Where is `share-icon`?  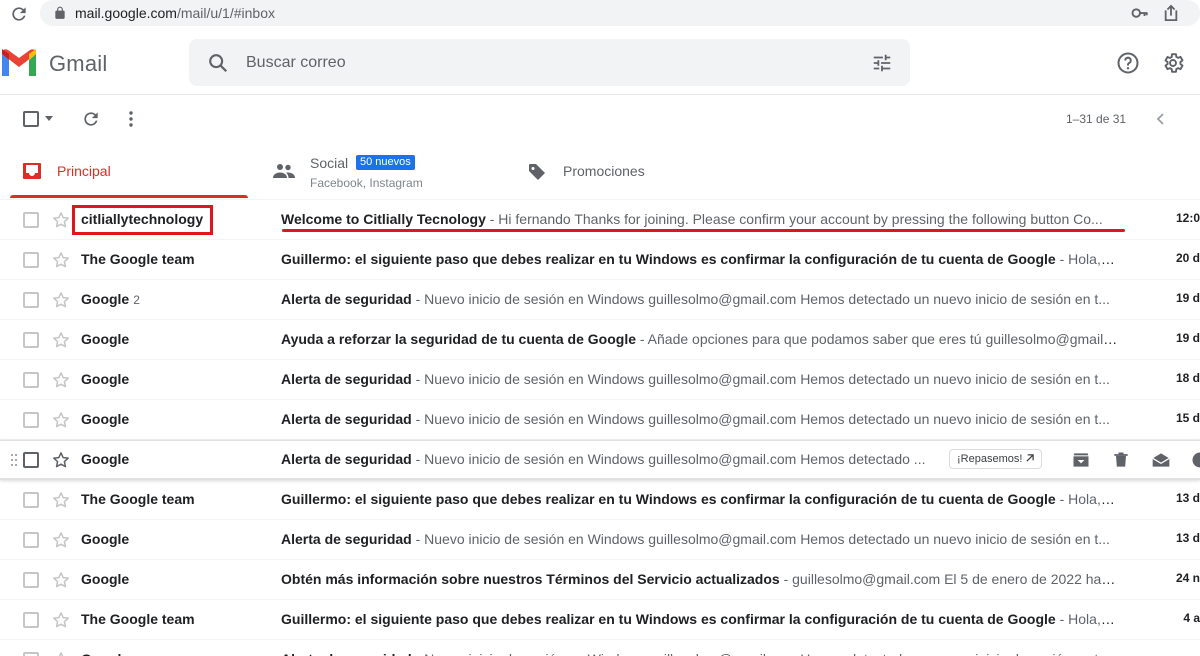
share-icon is located at coordinates (1171, 13).